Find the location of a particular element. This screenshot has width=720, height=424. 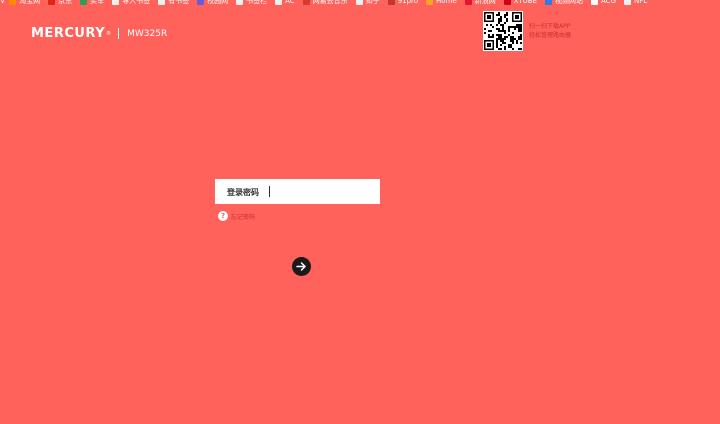

bookmark-item: 有书签 is located at coordinates (173, 2).